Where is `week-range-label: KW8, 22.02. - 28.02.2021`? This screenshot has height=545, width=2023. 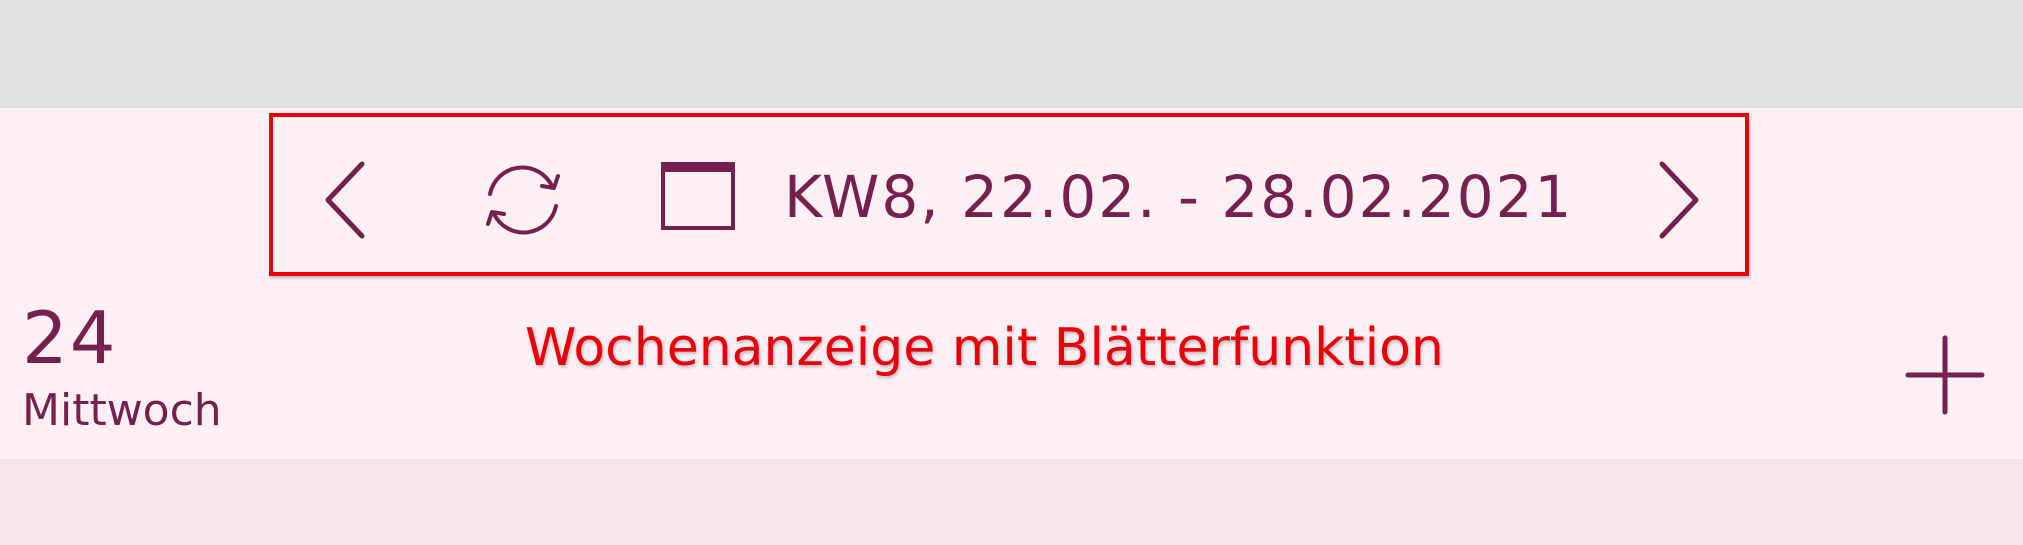 week-range-label: KW8, 22.02. - 28.02.2021 is located at coordinates (1178, 197).